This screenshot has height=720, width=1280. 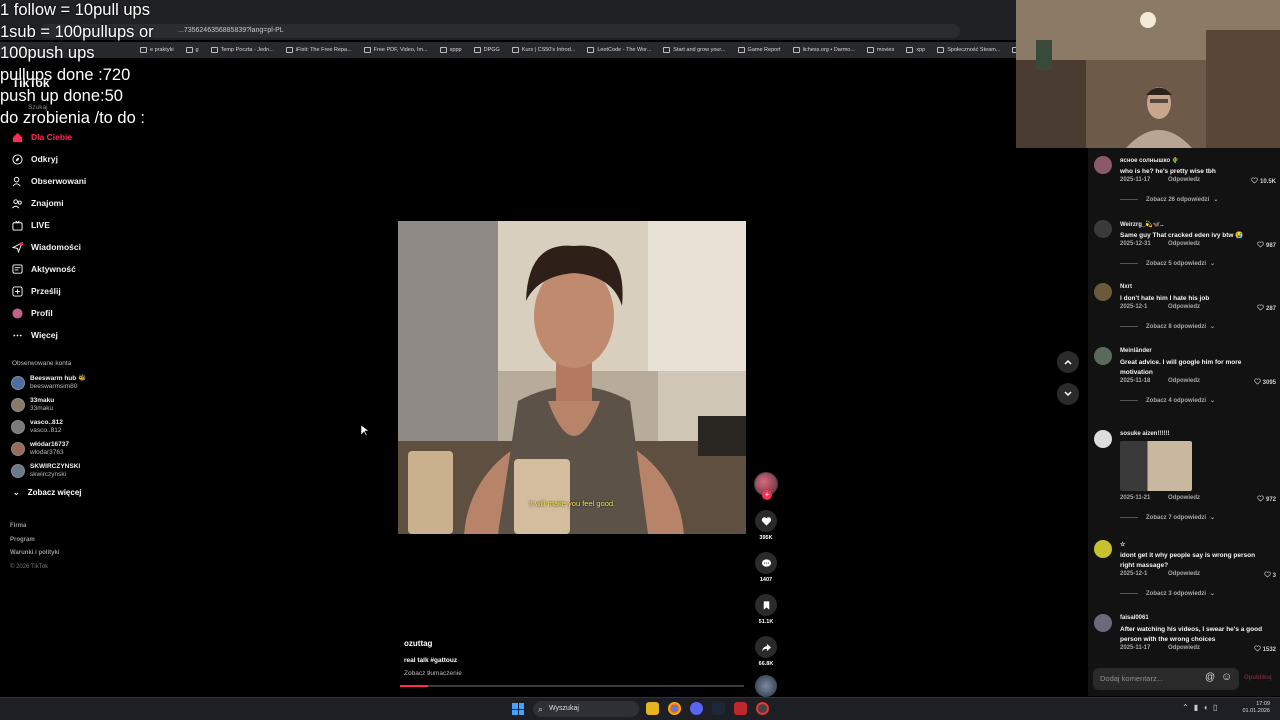 What do you see at coordinates (767, 495) in the screenshot?
I see `follow-plus-icon: +` at bounding box center [767, 495].